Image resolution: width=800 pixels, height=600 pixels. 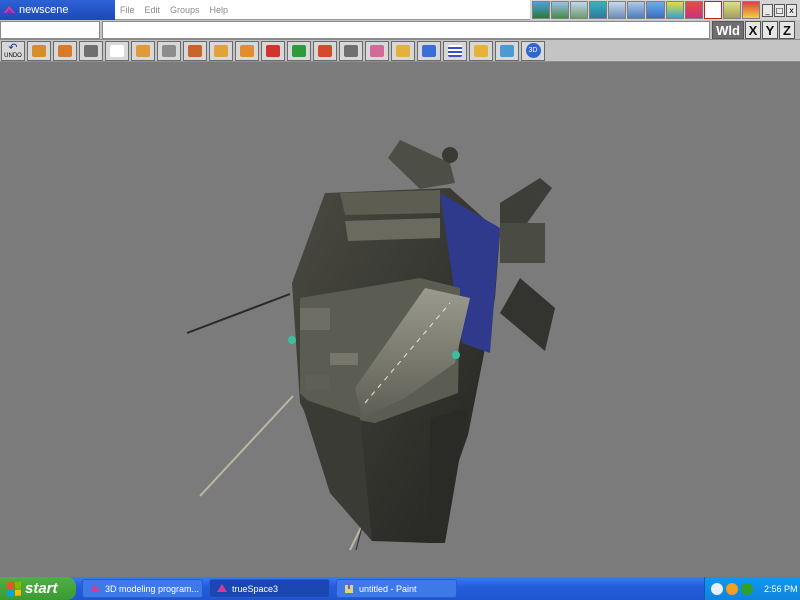 I want to click on camera-tool-button, so click(x=91, y=50).